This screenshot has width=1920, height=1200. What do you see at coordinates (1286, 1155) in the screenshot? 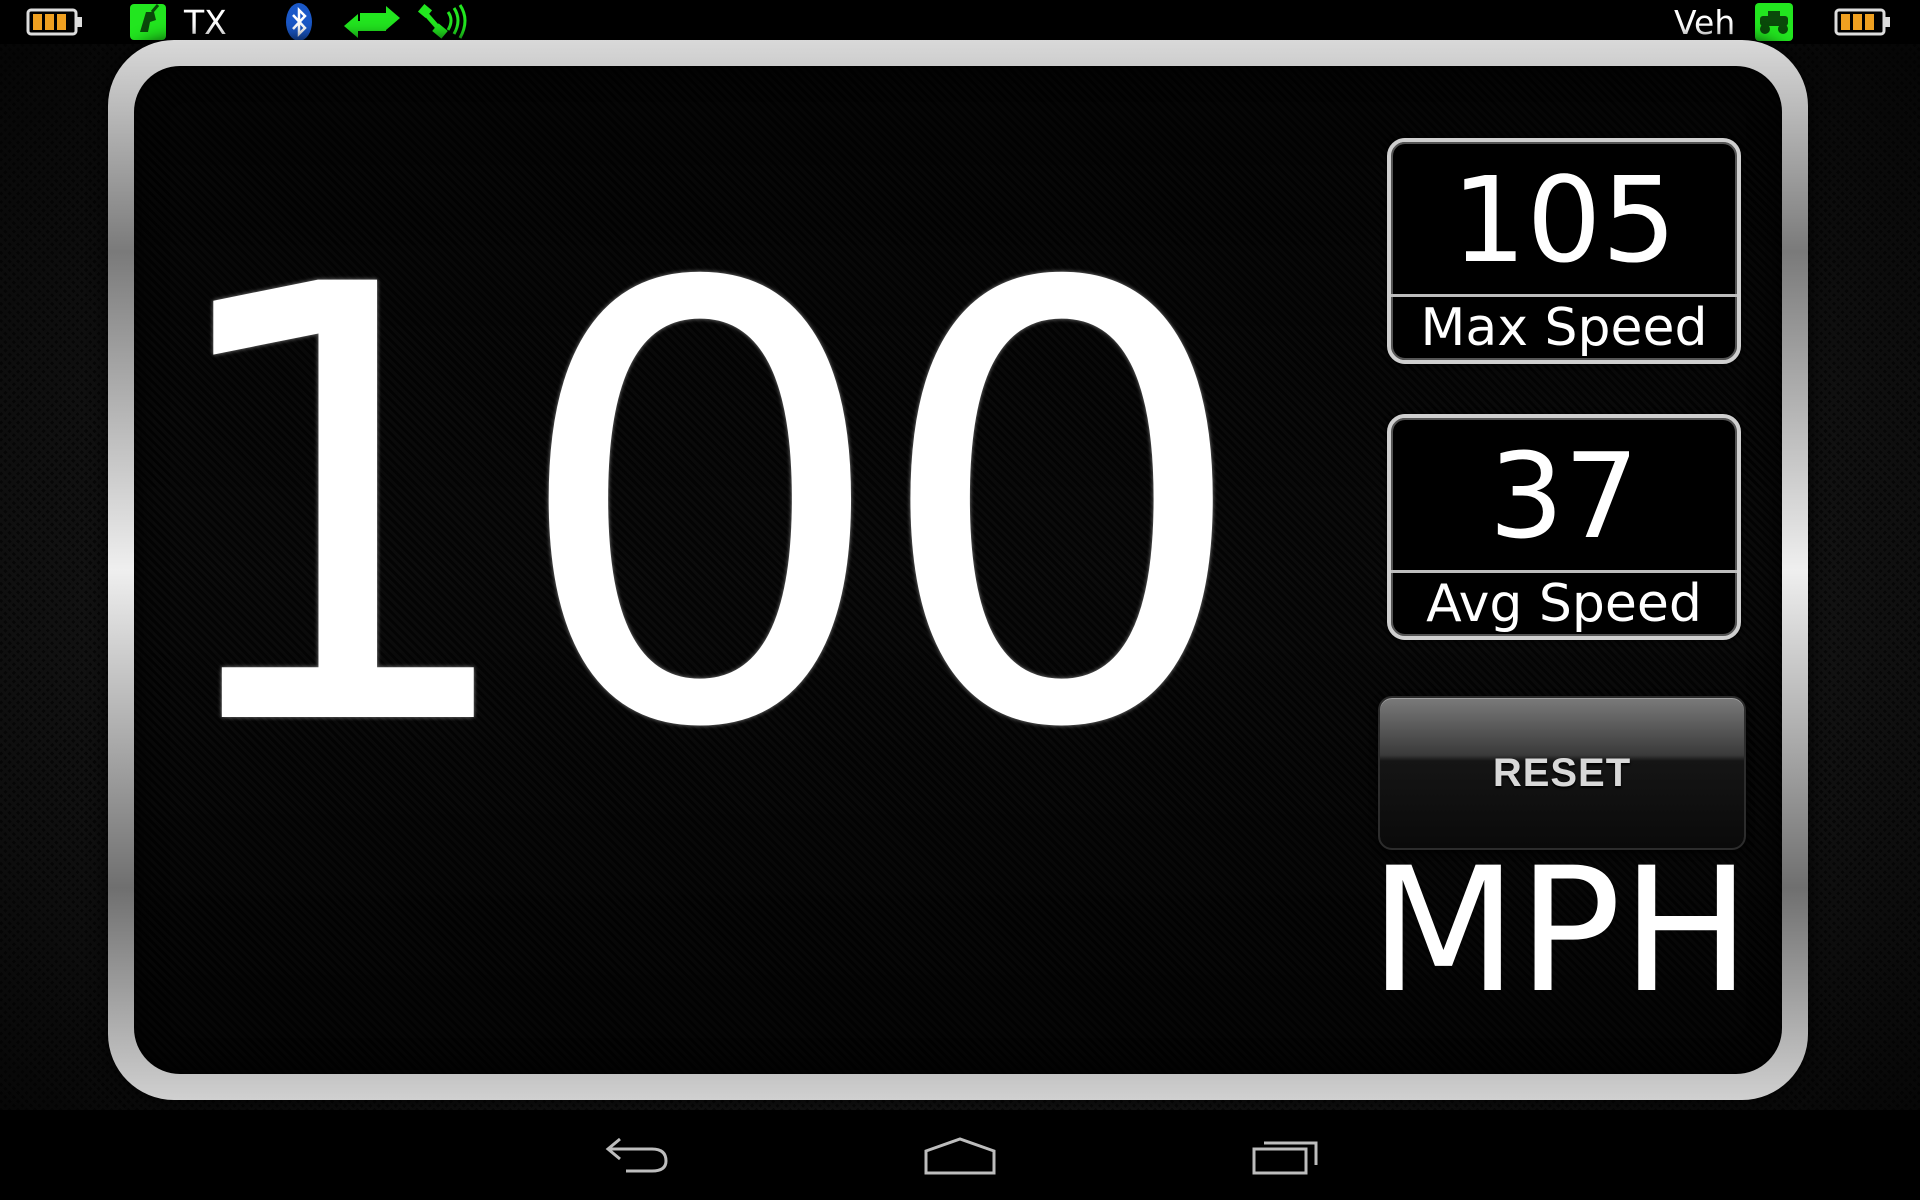
I see `recent-apps-icon` at bounding box center [1286, 1155].